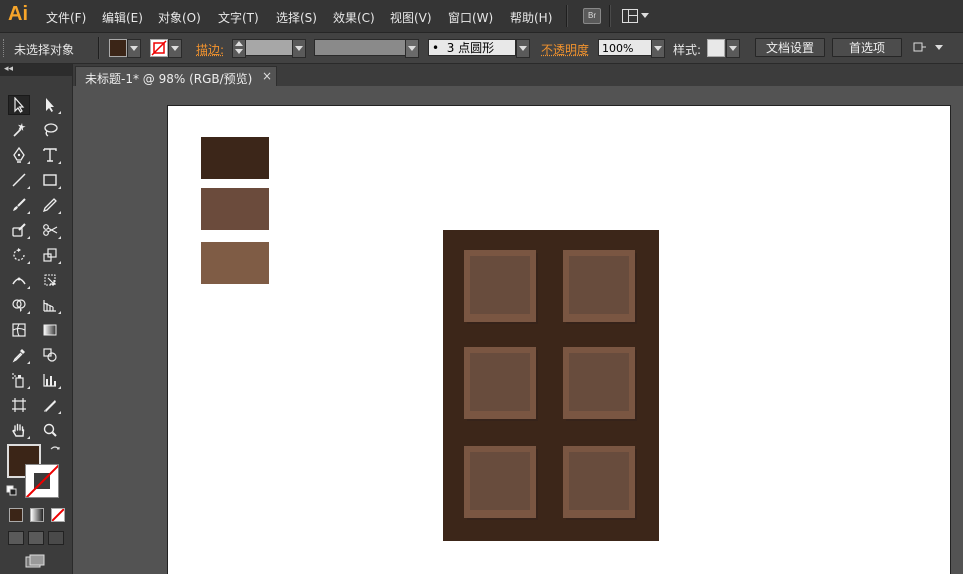 The image size is (963, 574). I want to click on rectangle-icon, so click(50, 180).